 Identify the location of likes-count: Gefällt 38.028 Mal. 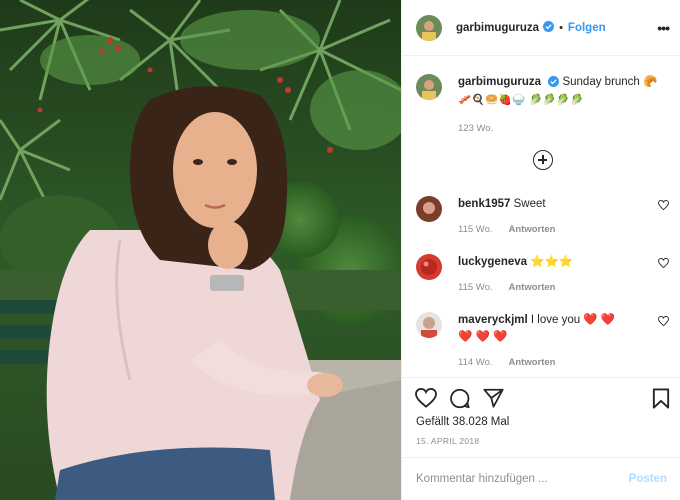
(462, 422).